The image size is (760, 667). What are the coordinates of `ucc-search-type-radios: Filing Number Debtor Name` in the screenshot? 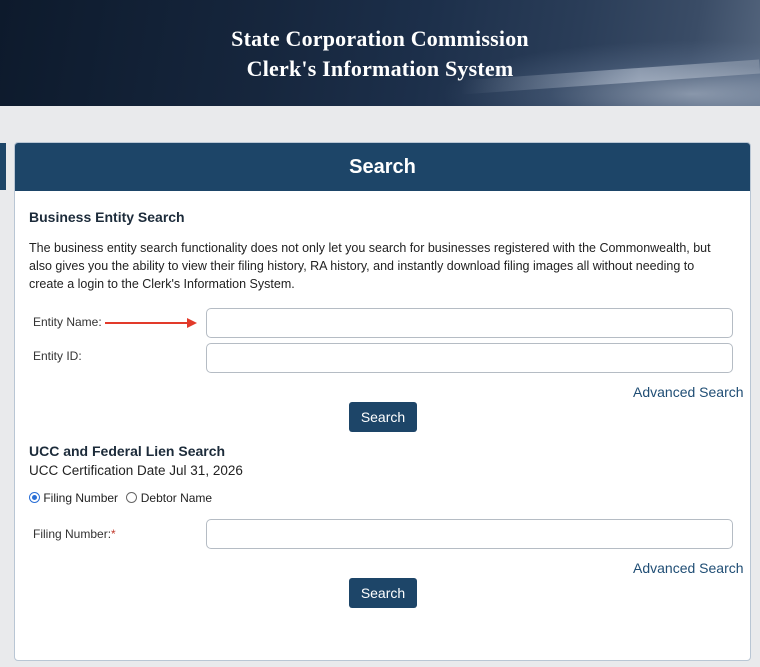 It's located at (120, 497).